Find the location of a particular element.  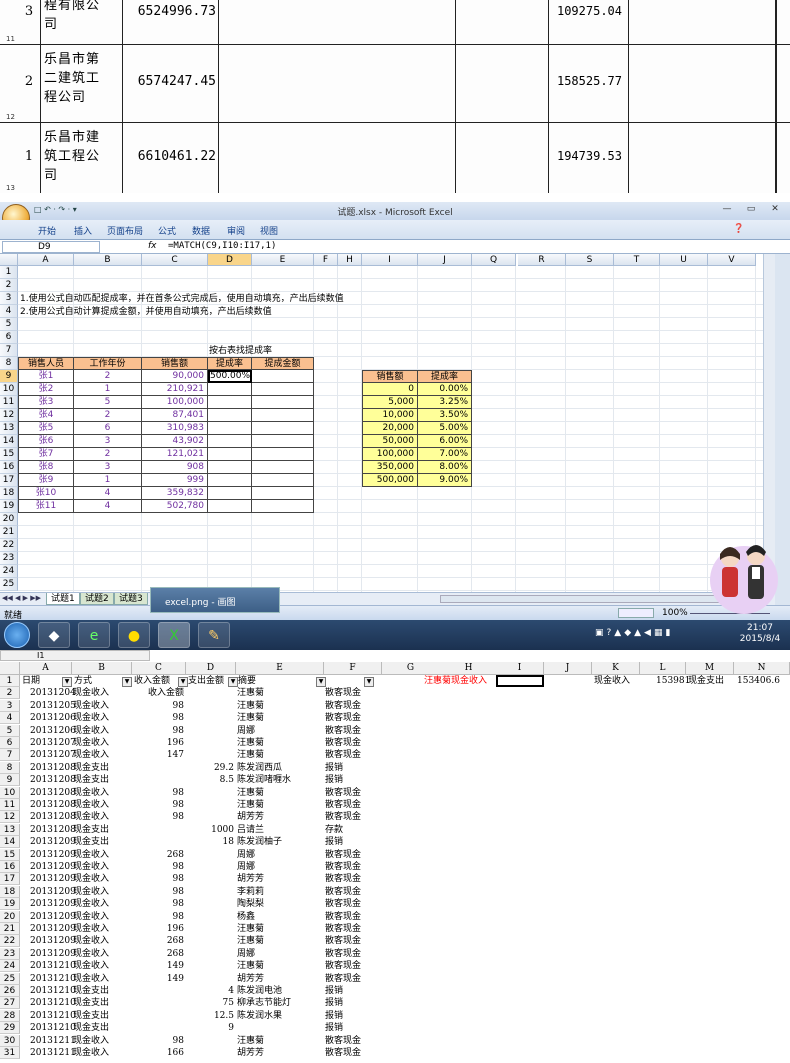

tray-icons: ▣?▲◆▲◀▦▮ is located at coordinates (634, 633).